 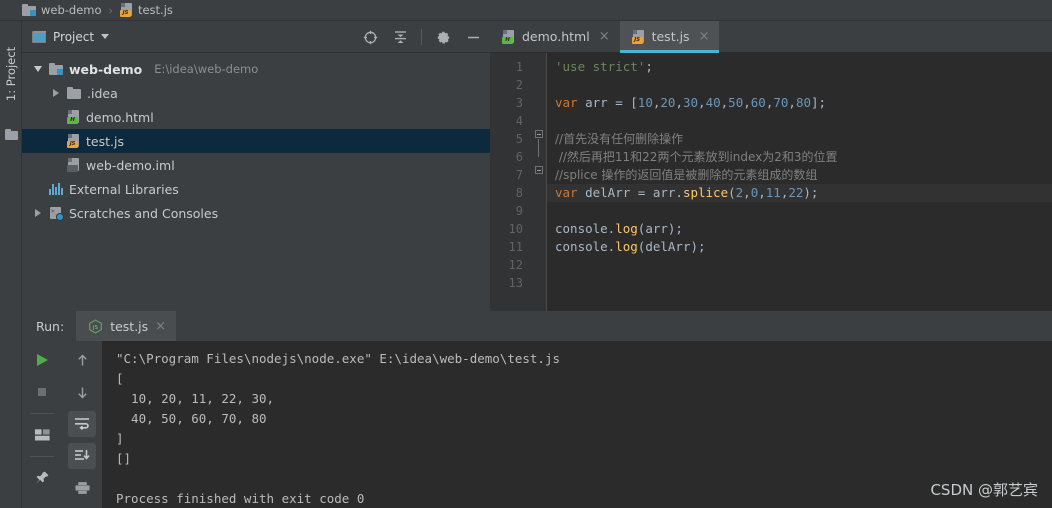 I want to click on token: 22, so click(x=796, y=192).